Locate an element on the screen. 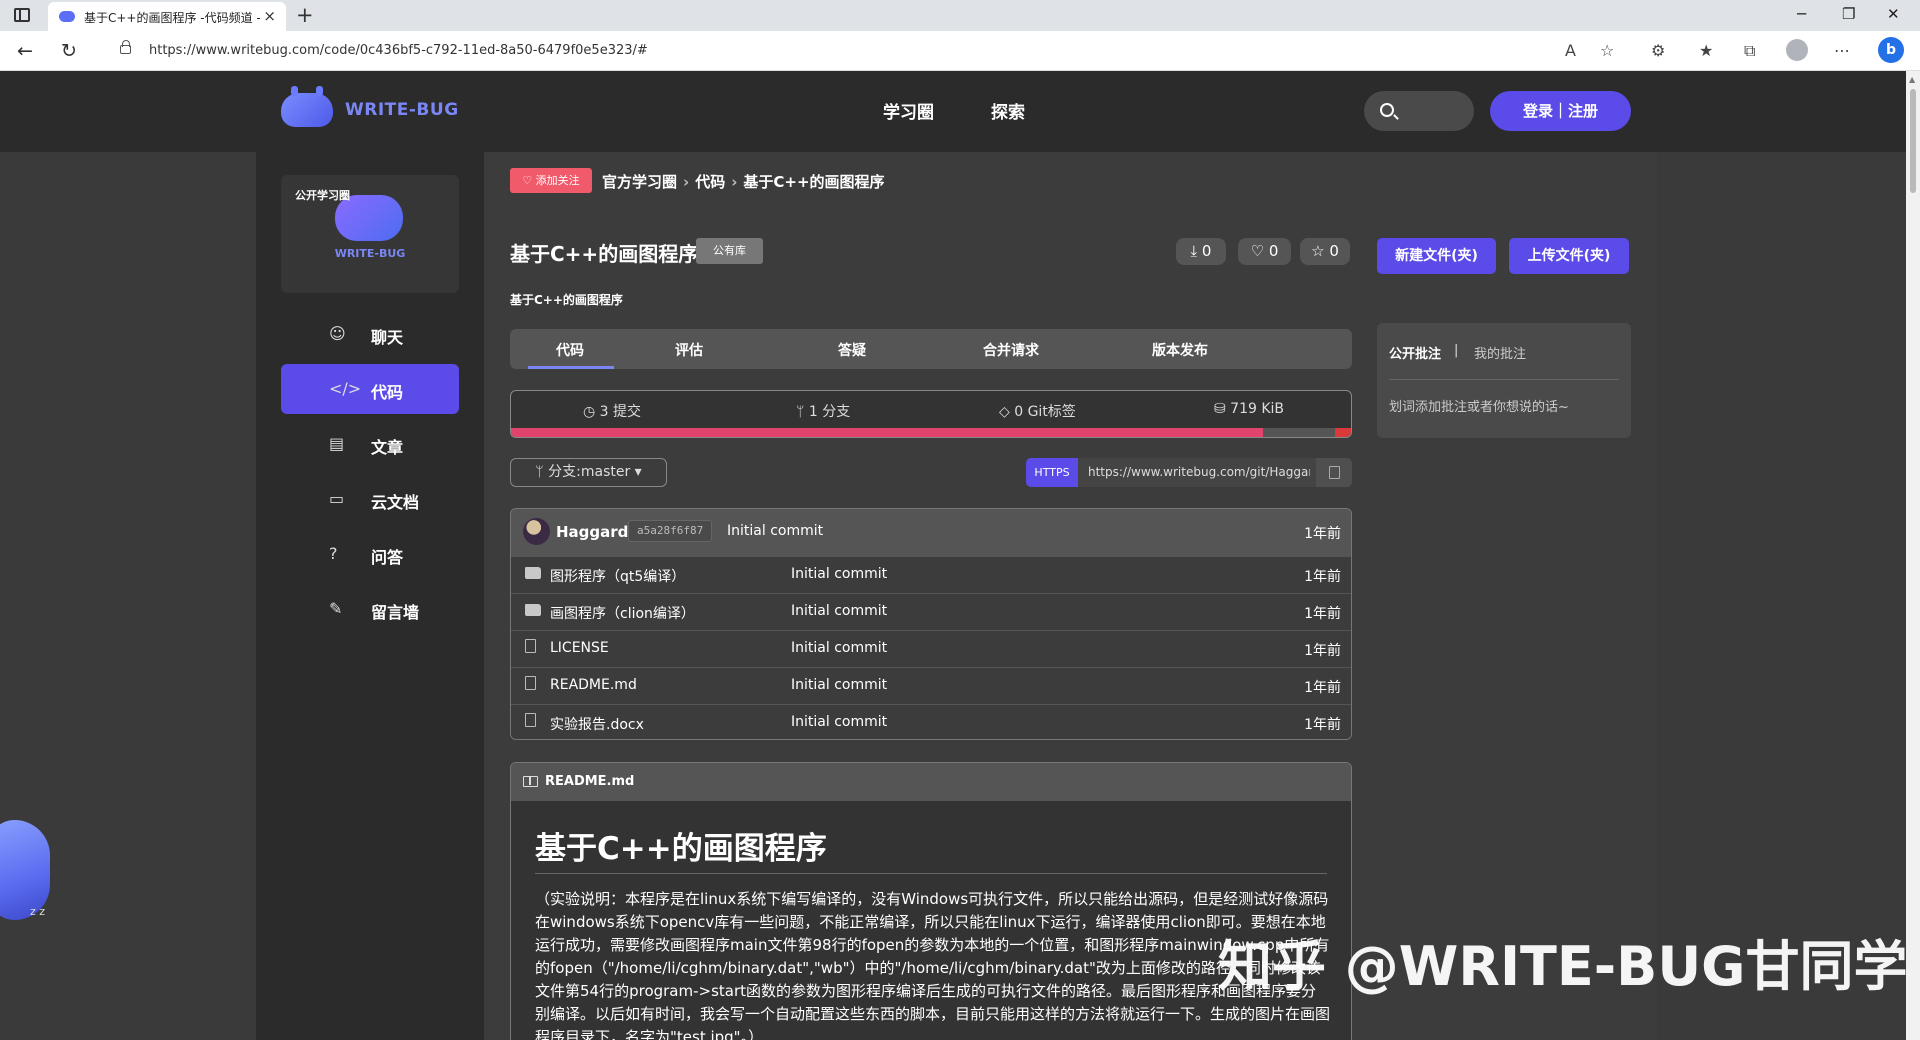 This screenshot has height=1040, width=1920. code-icon: </> is located at coordinates (345, 388).